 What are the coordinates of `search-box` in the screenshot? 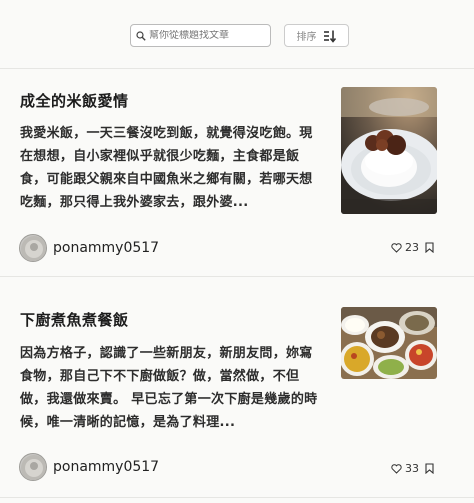 It's located at (200, 35).